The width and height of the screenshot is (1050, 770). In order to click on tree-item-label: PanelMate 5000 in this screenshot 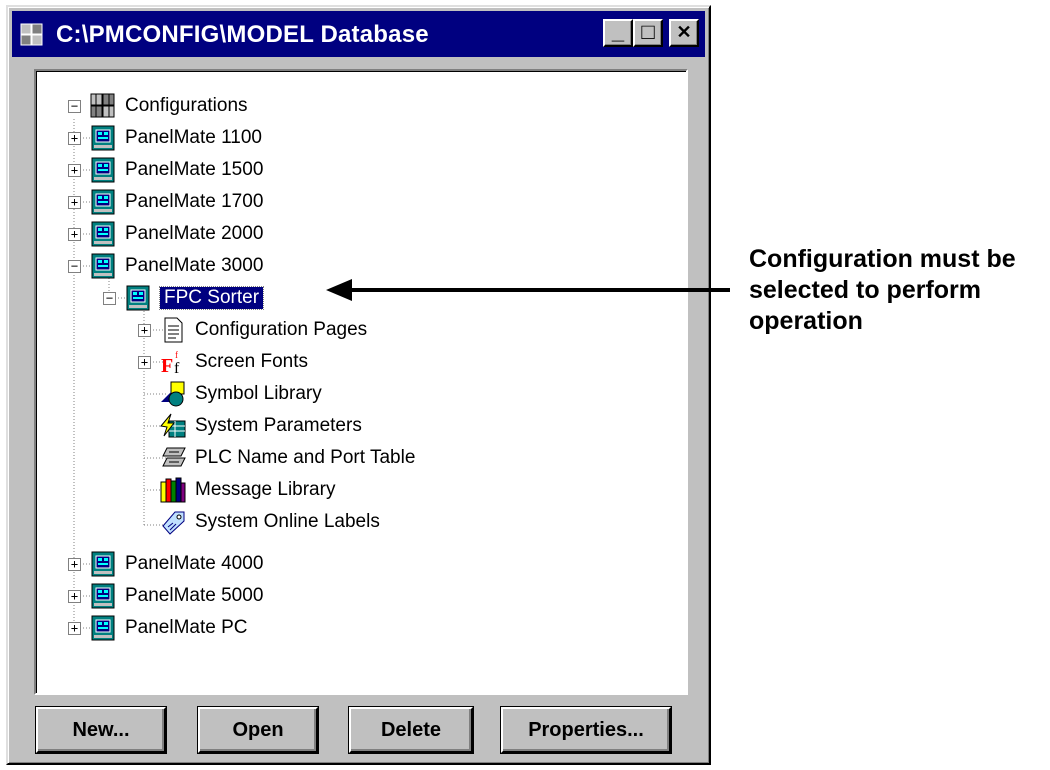, I will do `click(194, 595)`.